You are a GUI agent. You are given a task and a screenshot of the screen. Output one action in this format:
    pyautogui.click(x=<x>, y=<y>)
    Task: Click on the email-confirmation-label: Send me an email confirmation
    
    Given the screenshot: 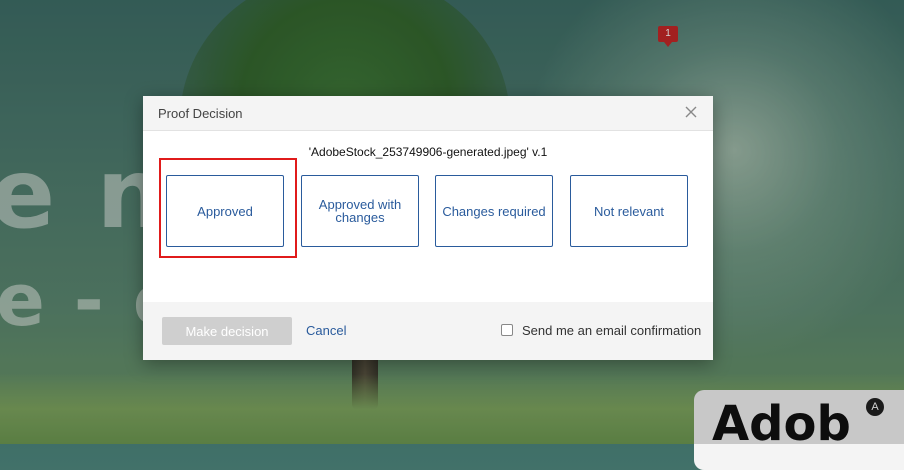 What is the action you would take?
    pyautogui.click(x=611, y=330)
    